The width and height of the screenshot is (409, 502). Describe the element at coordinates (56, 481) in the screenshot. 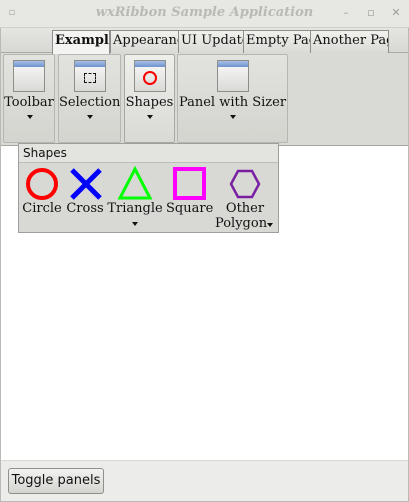

I see `toggle-panels-button: Toggle panels` at that location.